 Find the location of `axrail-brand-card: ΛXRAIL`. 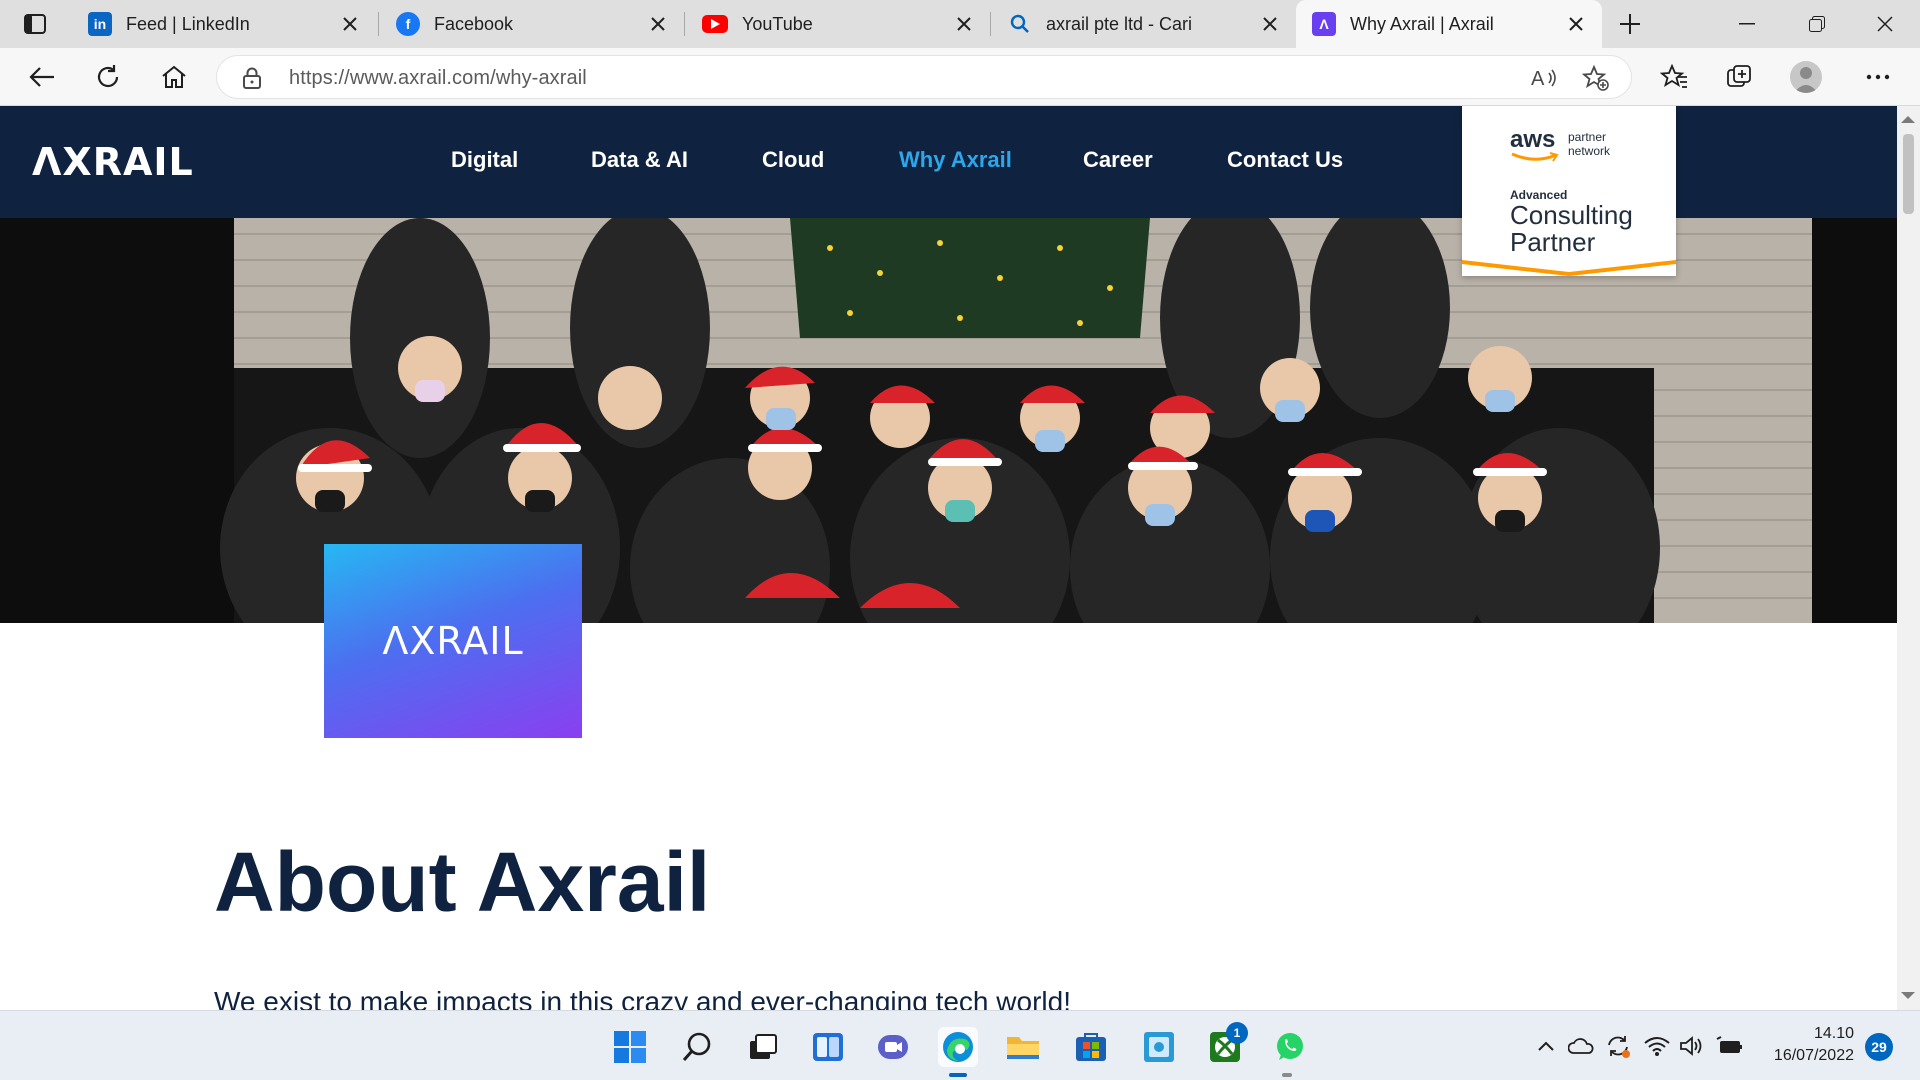

axrail-brand-card: ΛXRAIL is located at coordinates (453, 641).